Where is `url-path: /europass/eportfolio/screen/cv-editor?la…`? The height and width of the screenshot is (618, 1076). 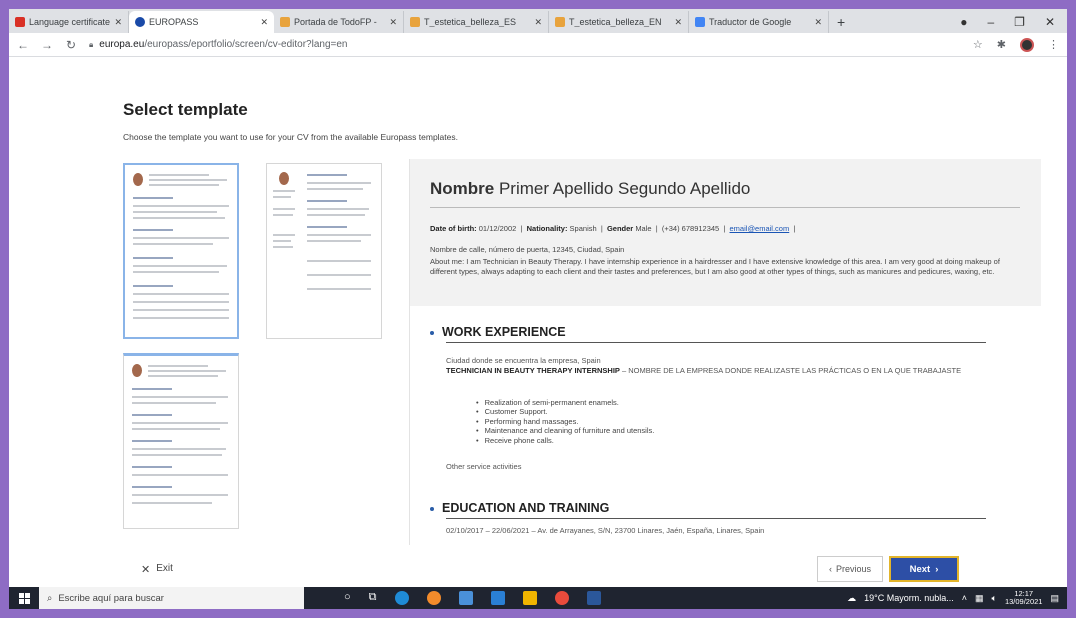
url-path: /europass/eportfolio/screen/cv-editor?la… is located at coordinates (246, 44).